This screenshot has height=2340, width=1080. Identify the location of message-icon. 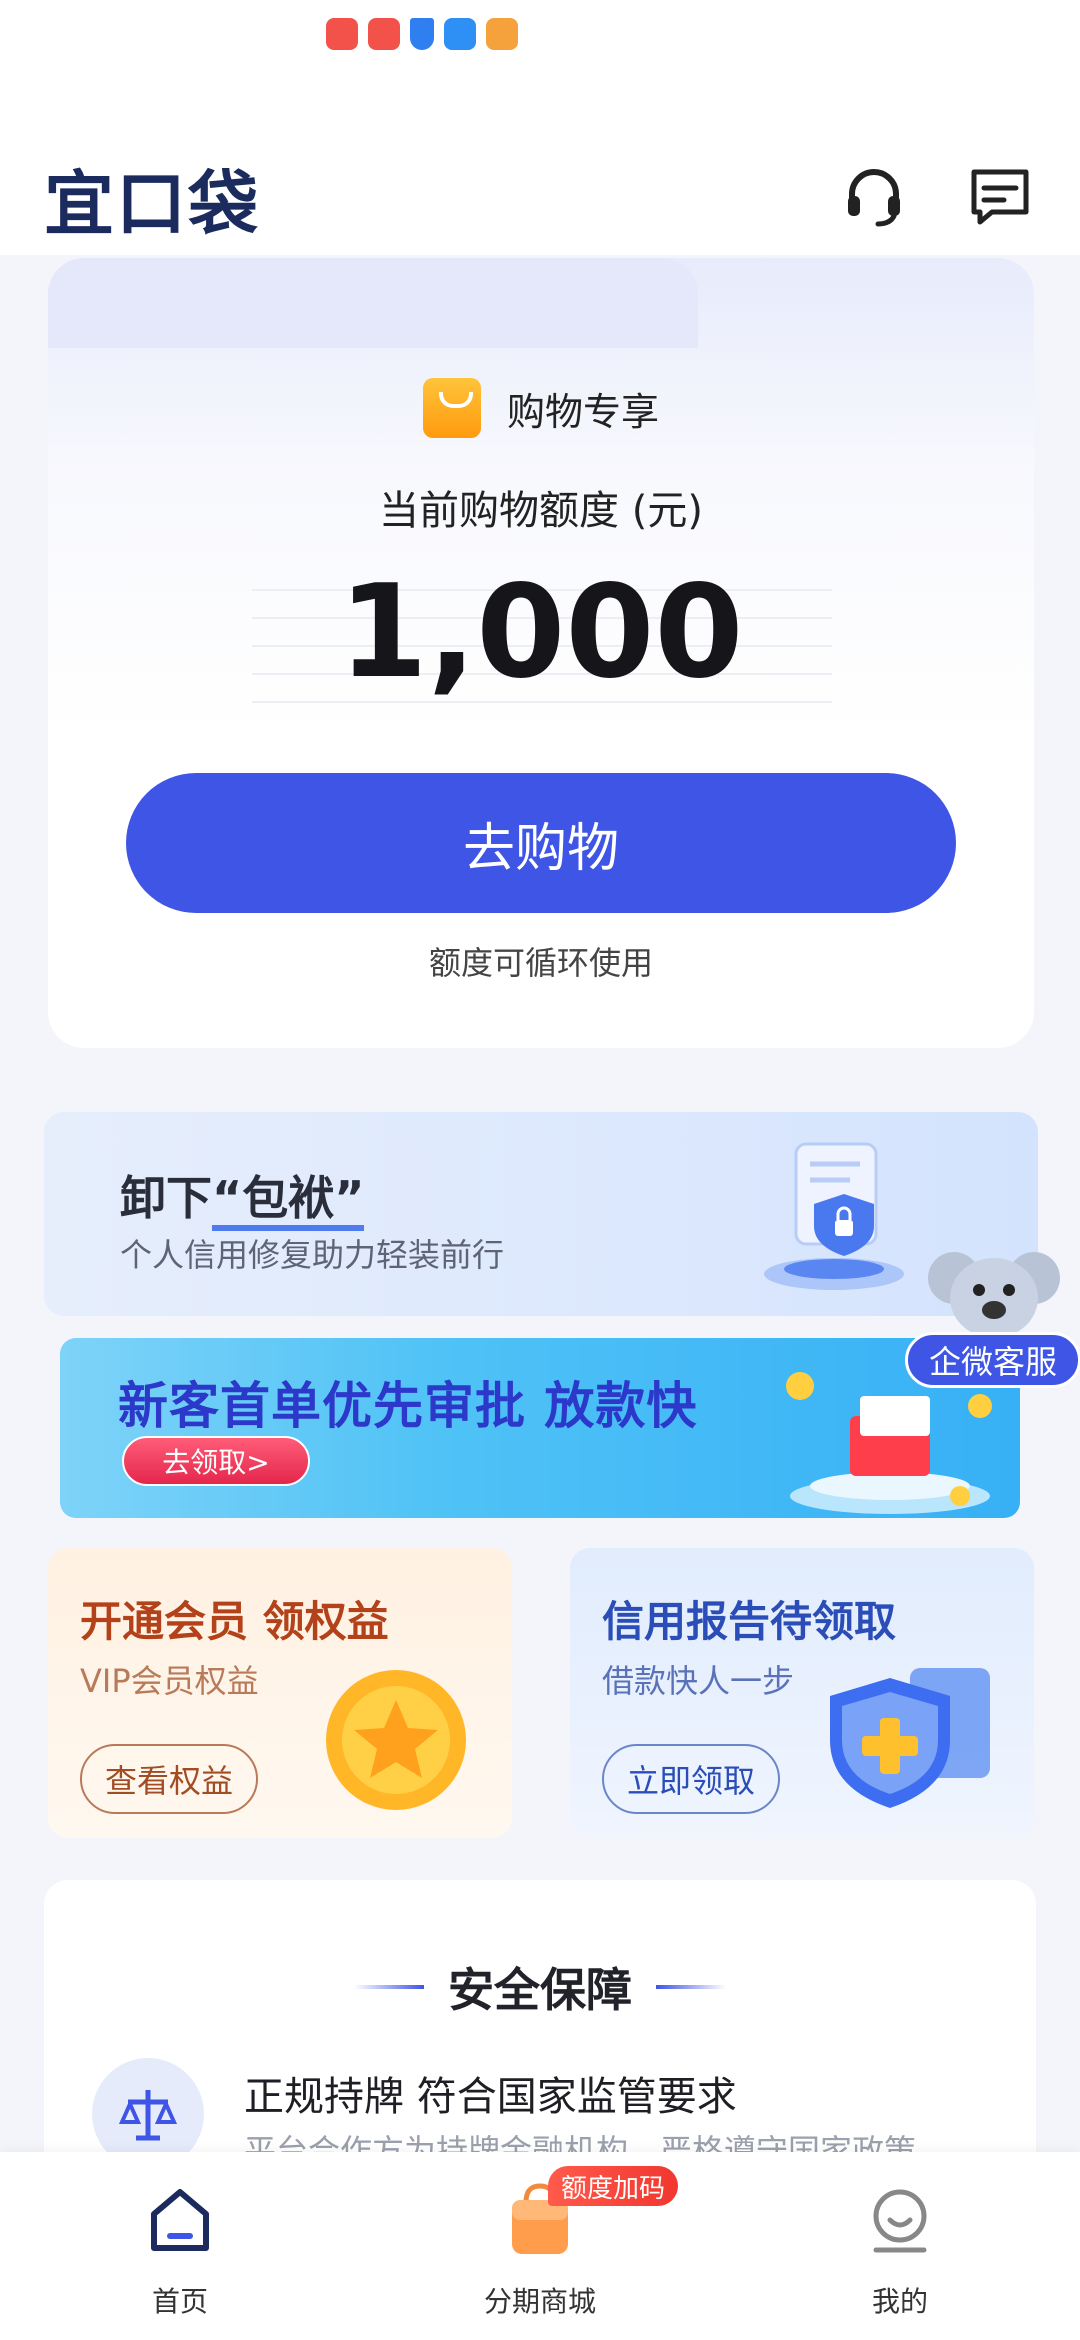
(1000, 196).